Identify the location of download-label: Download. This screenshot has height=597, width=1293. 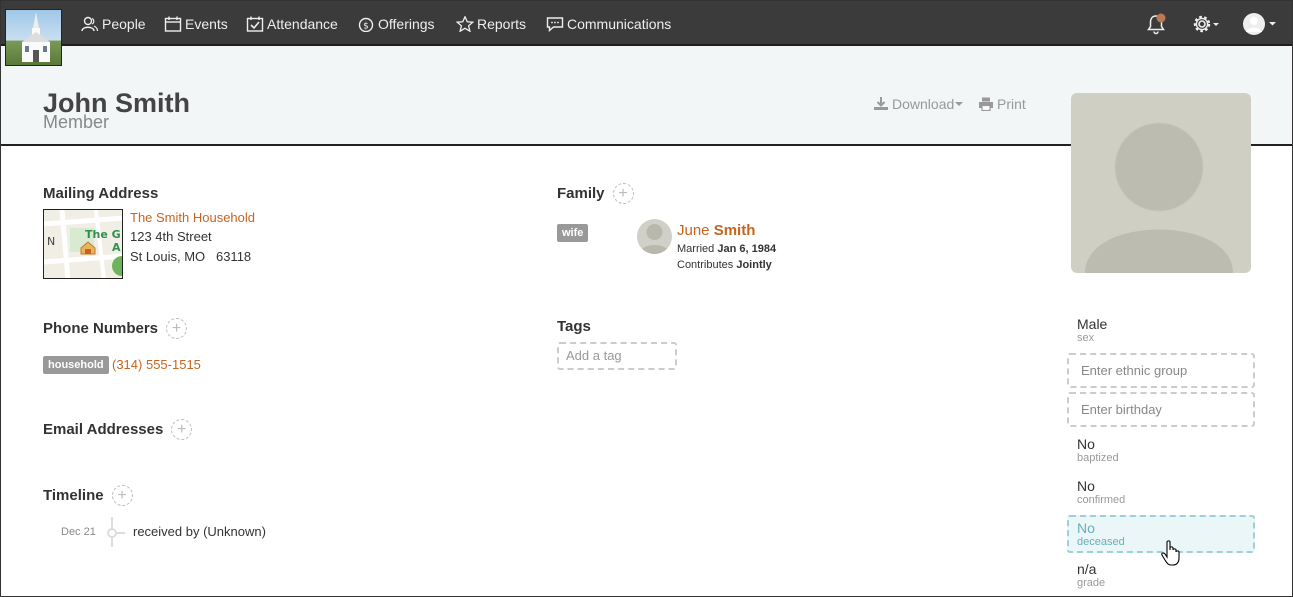
(923, 104).